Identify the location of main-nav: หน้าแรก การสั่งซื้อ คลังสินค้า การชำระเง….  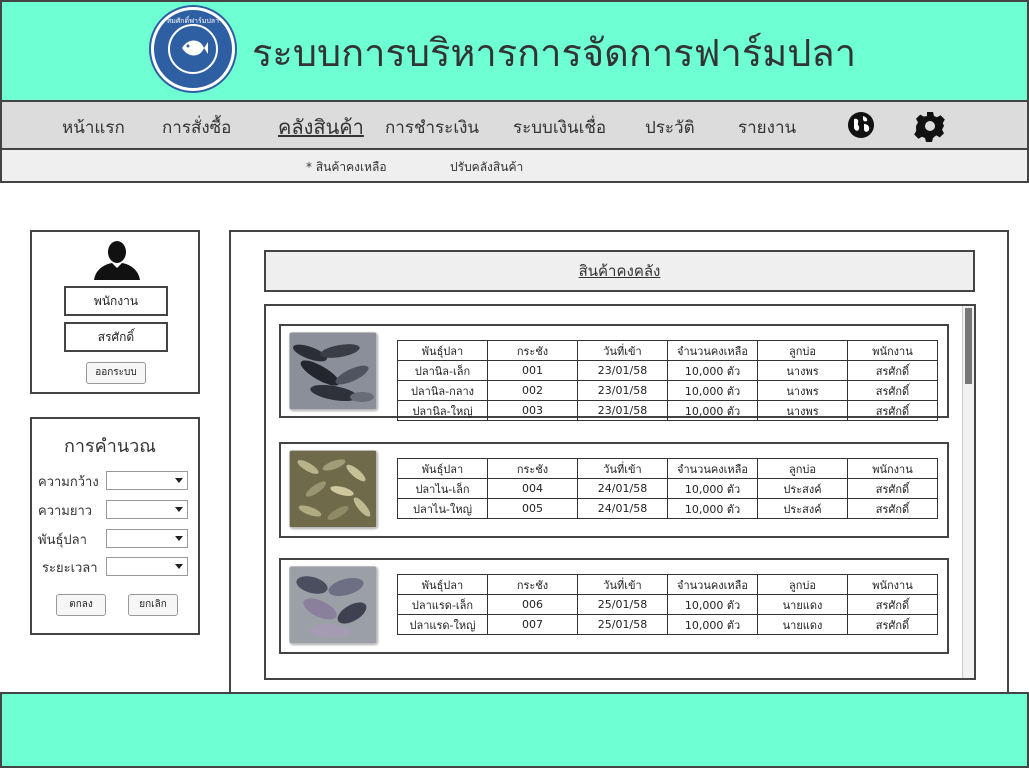
(514, 125).